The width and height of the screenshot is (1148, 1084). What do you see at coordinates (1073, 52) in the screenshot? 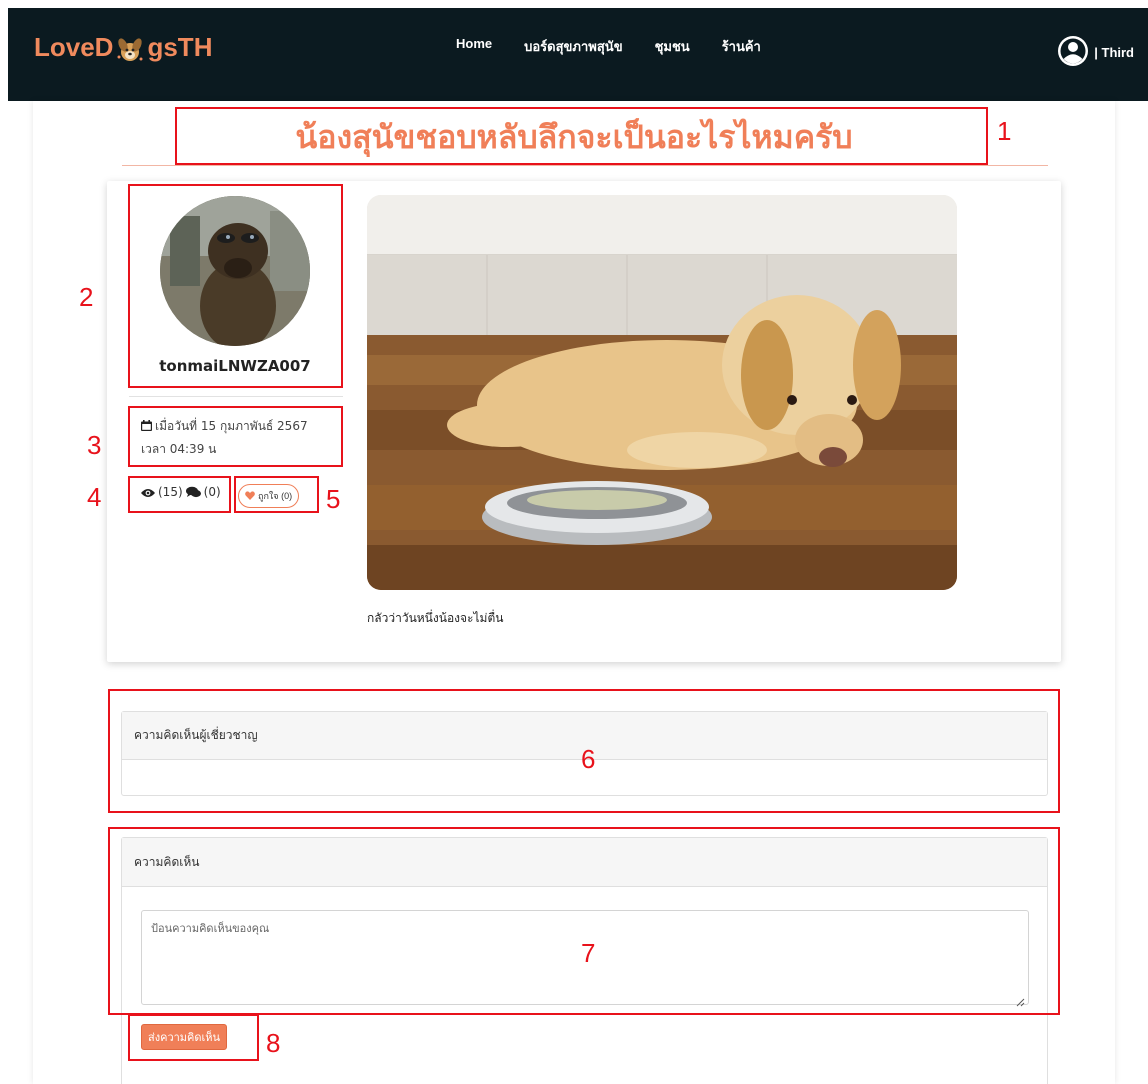
I see `user-avatar-icon` at bounding box center [1073, 52].